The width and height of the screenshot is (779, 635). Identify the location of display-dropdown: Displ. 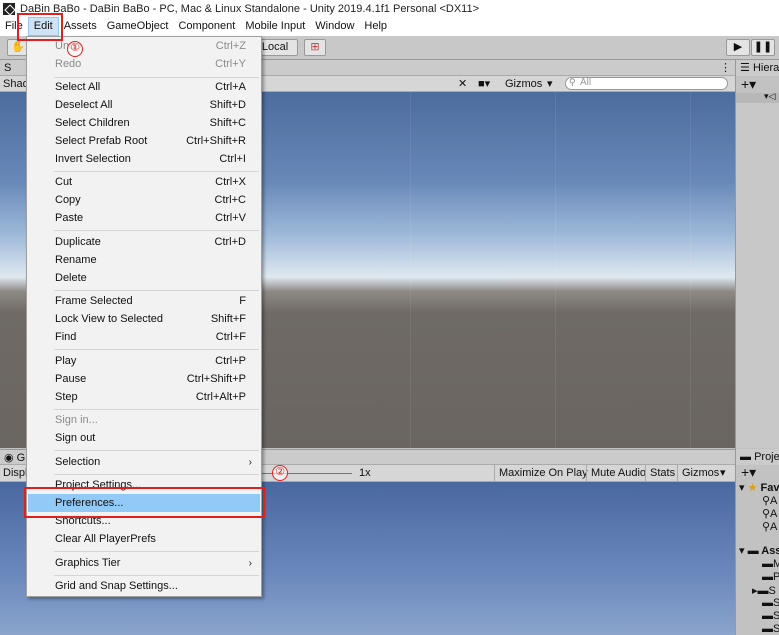
(15, 473).